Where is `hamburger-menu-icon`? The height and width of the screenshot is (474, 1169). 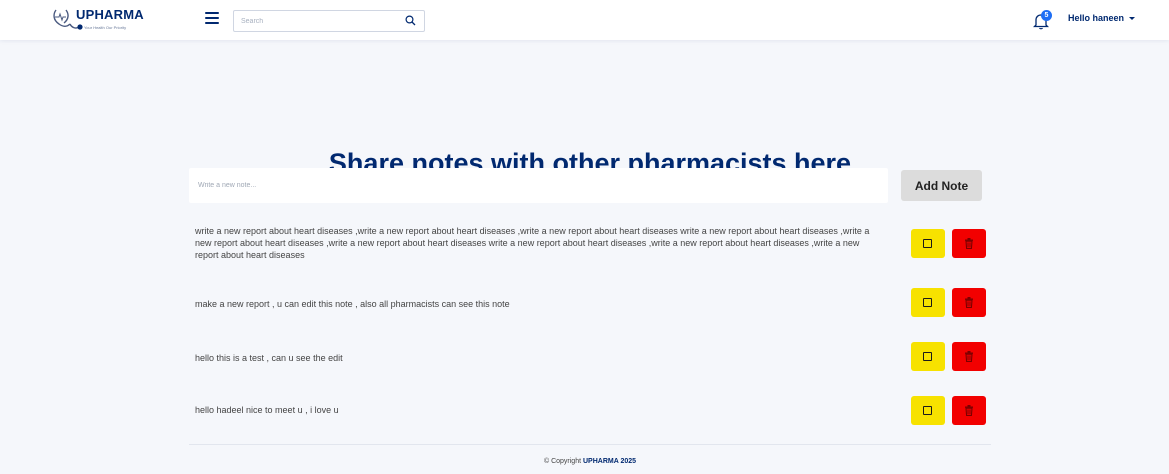
hamburger-menu-icon is located at coordinates (212, 18).